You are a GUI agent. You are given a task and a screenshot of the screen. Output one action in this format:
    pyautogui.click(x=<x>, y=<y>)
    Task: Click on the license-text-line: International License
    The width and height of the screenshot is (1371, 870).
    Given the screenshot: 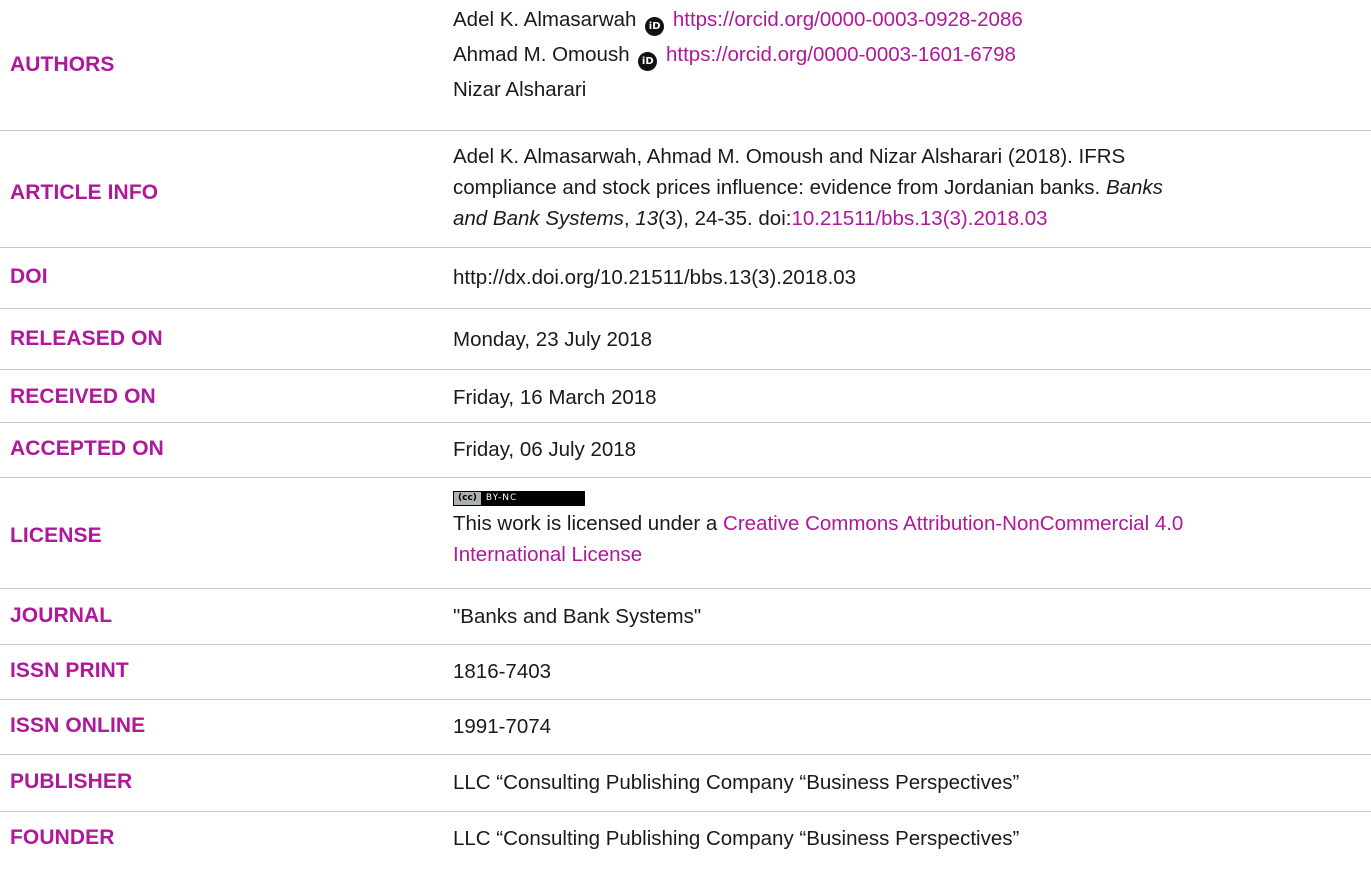 What is the action you would take?
    pyautogui.click(x=903, y=554)
    